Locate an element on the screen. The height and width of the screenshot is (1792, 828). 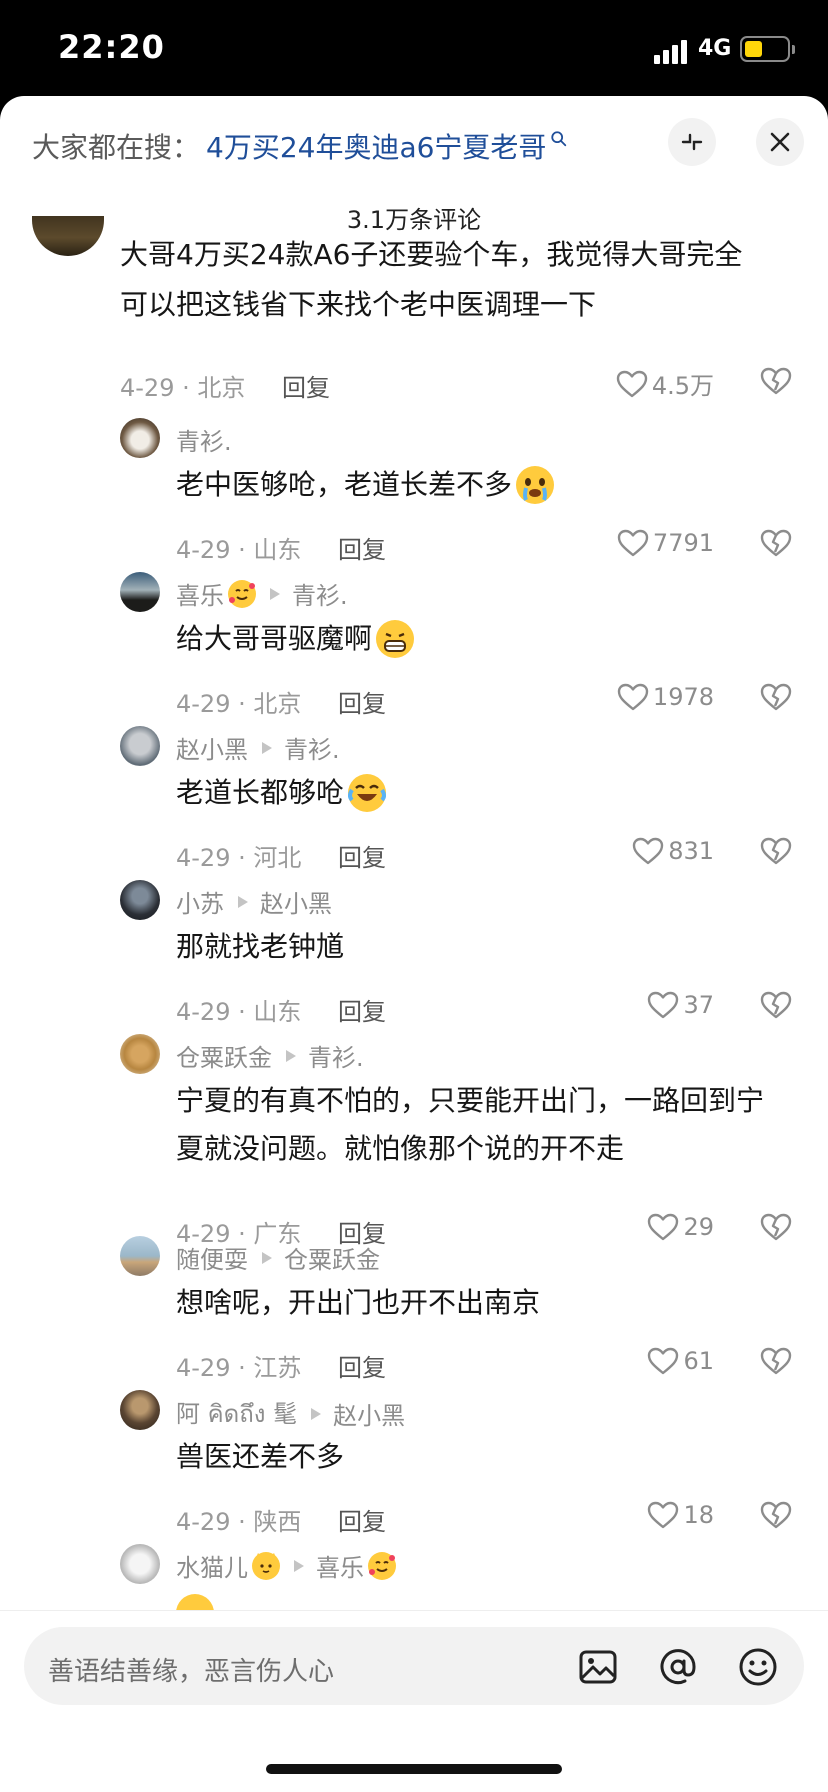
comment-text: 宁夏的有真不怕的，只要能开出门，一路回到宁 is located at coordinates (470, 1100).